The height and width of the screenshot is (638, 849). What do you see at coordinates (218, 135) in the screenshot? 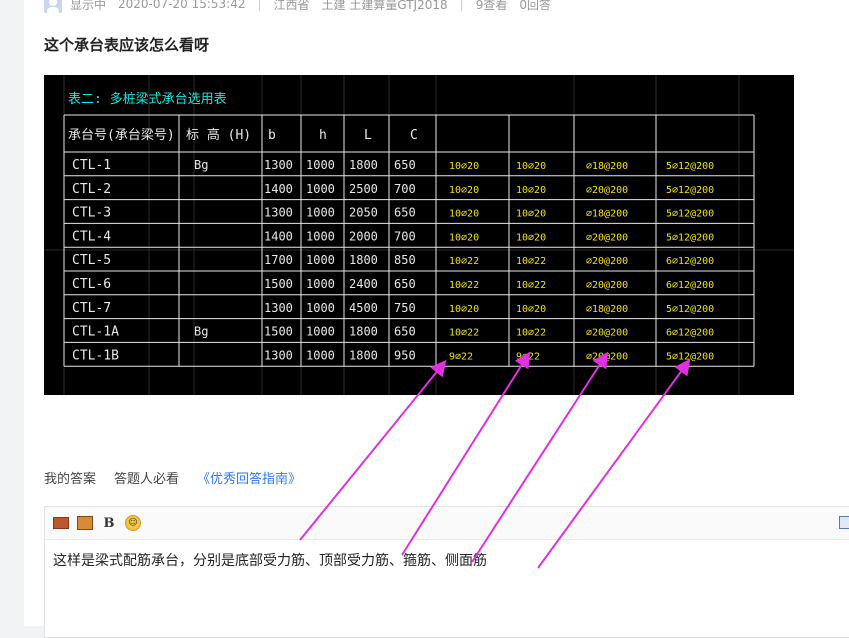
I see `table-header: 标 高 (H)` at bounding box center [218, 135].